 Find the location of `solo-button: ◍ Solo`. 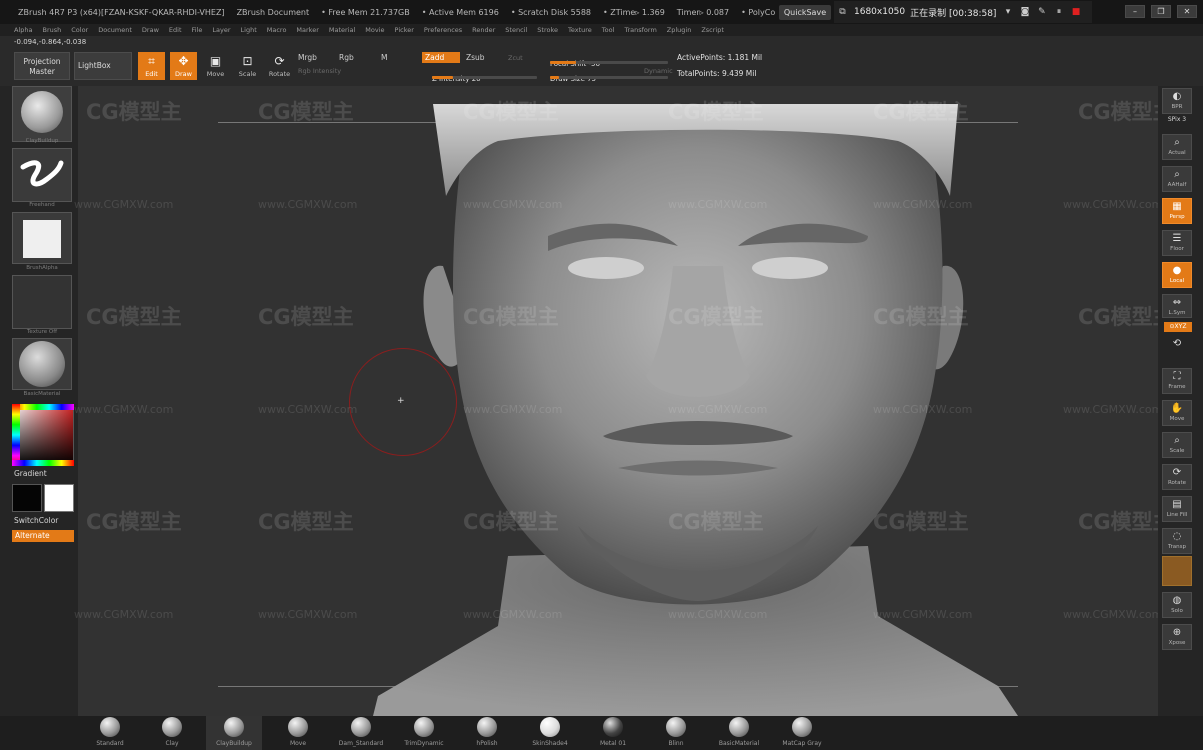

solo-button: ◍ Solo is located at coordinates (1177, 605).